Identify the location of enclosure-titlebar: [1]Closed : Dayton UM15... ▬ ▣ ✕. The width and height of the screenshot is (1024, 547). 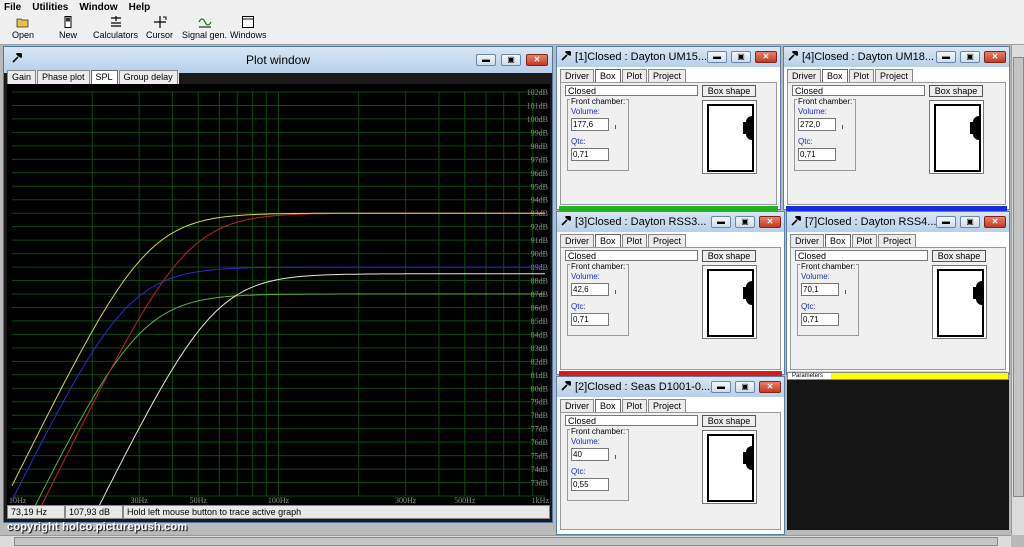
(668, 57).